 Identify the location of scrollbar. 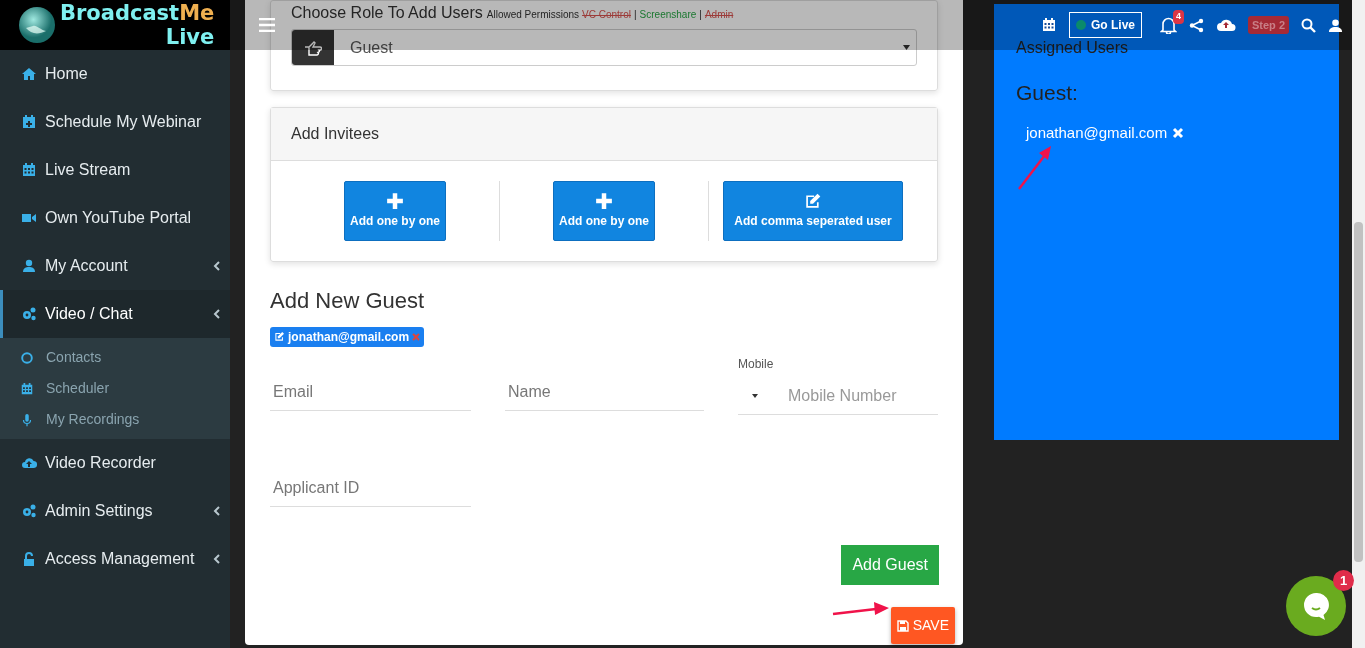
(1358, 324).